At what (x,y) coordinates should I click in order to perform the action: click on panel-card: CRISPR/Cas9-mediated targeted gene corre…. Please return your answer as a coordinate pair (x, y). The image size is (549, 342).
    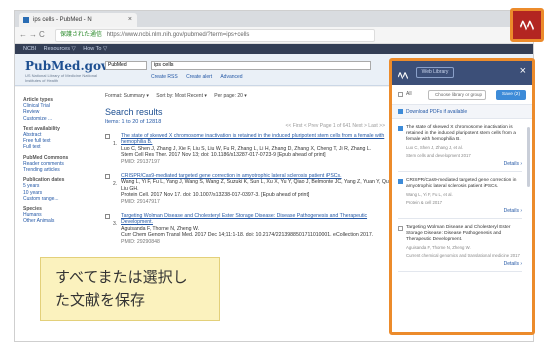
    Looking at the image, I should click on (460, 198).